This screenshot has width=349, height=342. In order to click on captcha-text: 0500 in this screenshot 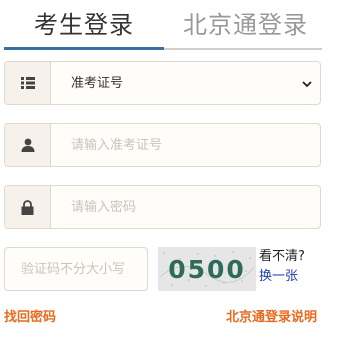, I will do `click(207, 269)`.